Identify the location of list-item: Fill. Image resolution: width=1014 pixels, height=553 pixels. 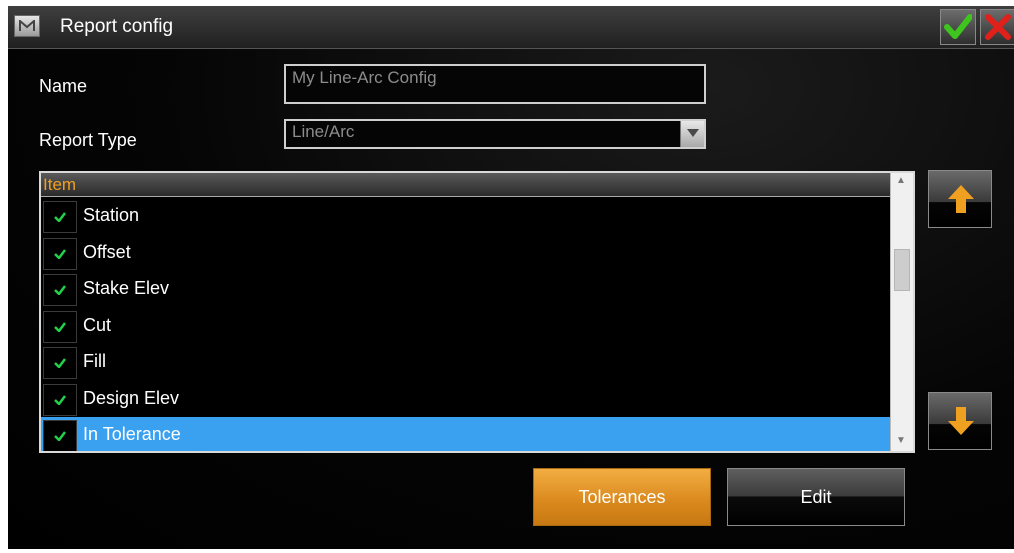
(466, 362).